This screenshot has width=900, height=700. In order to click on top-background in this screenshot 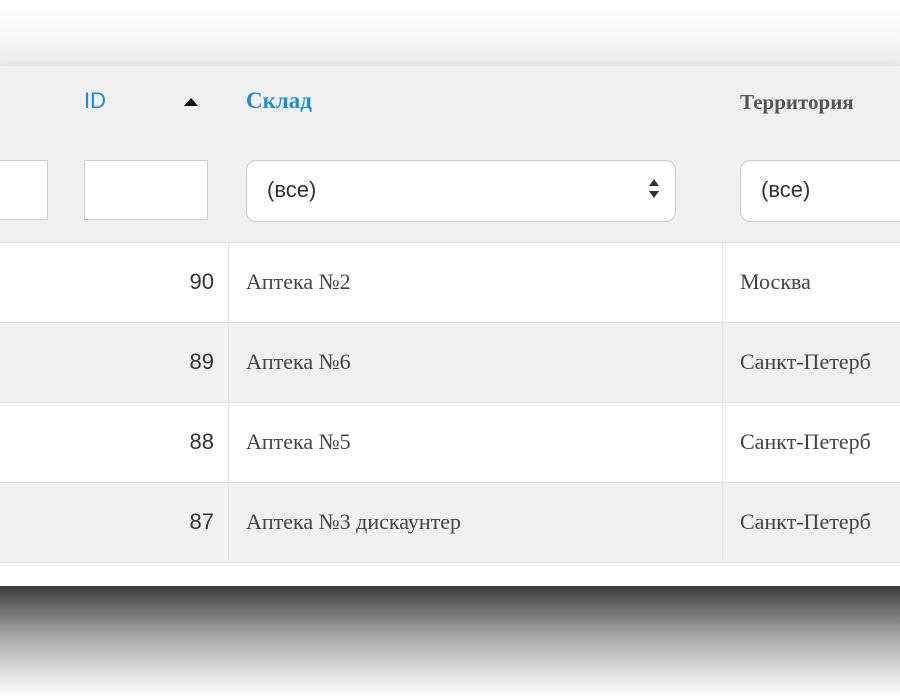, I will do `click(450, 33)`.